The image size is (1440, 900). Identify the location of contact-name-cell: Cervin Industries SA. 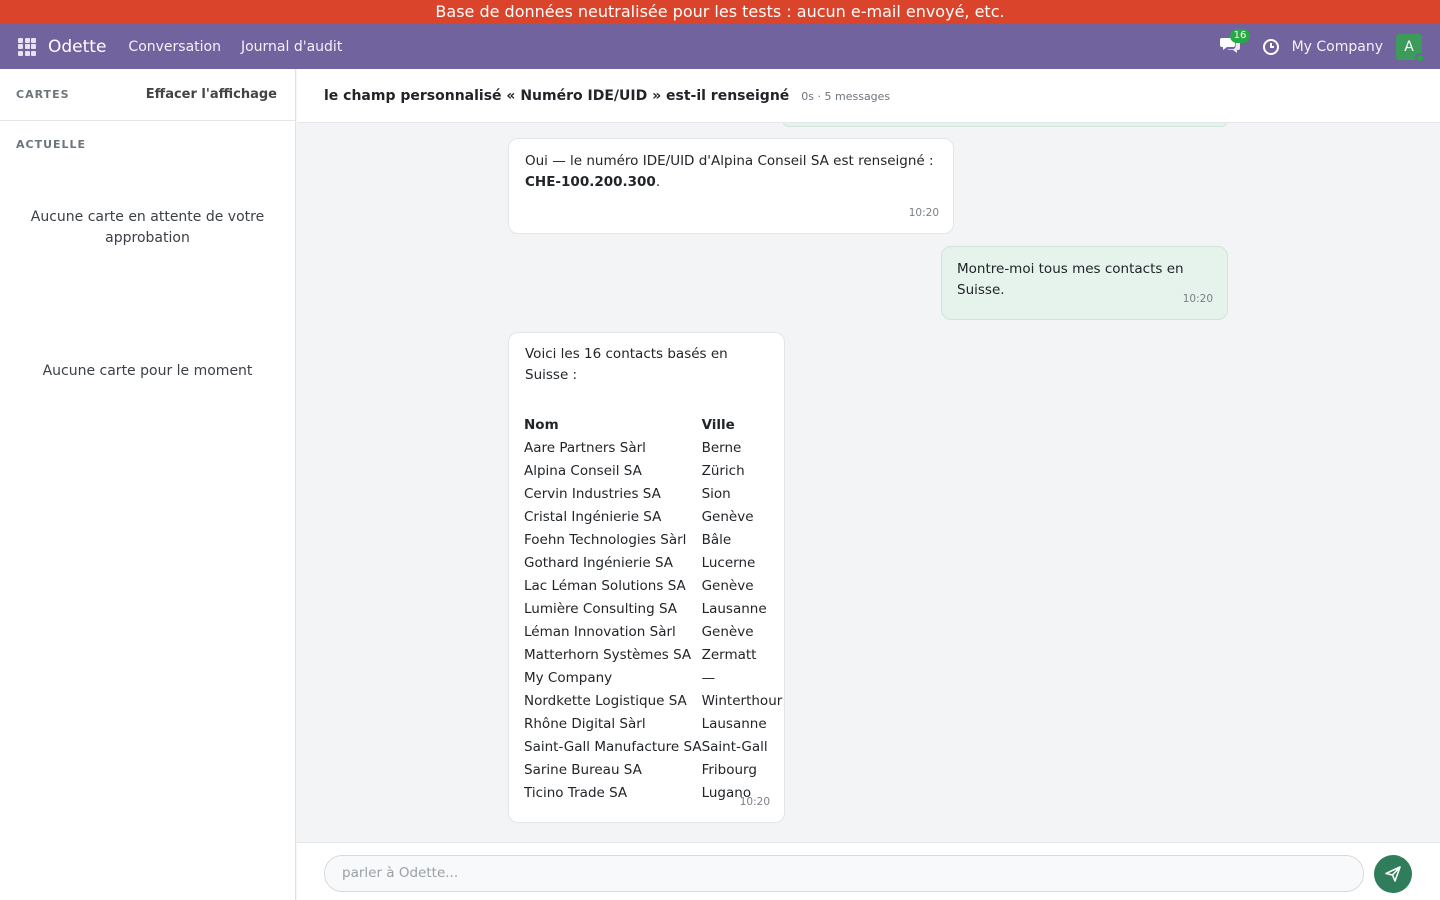
(592, 494).